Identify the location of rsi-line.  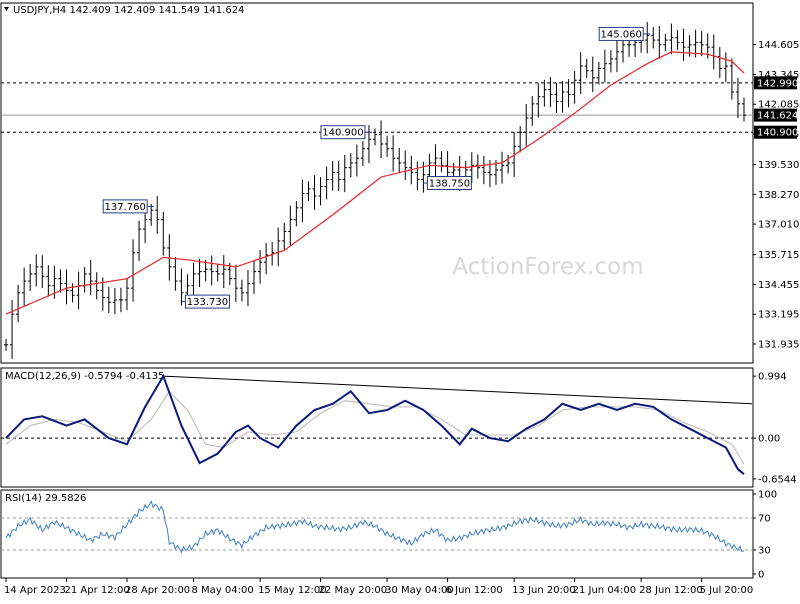
(375, 527).